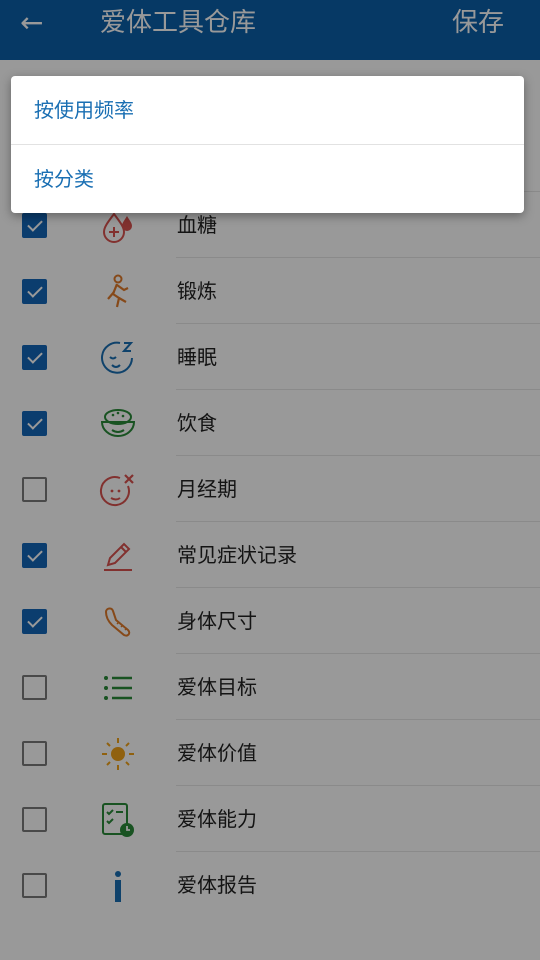  I want to click on sort-menu: 按使用频率 按分类, so click(267, 144).